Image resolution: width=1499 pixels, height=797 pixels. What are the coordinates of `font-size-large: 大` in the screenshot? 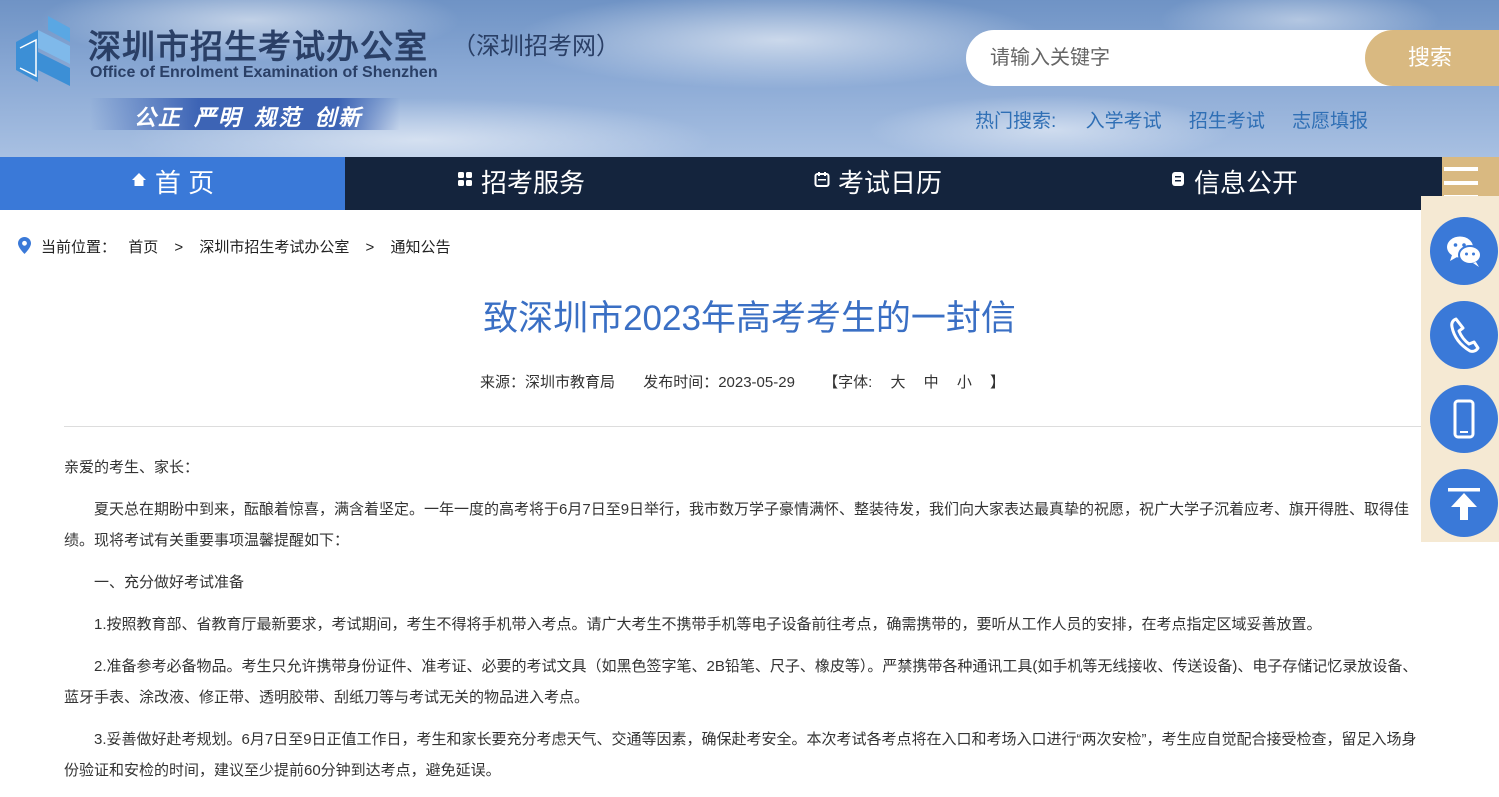 It's located at (897, 382).